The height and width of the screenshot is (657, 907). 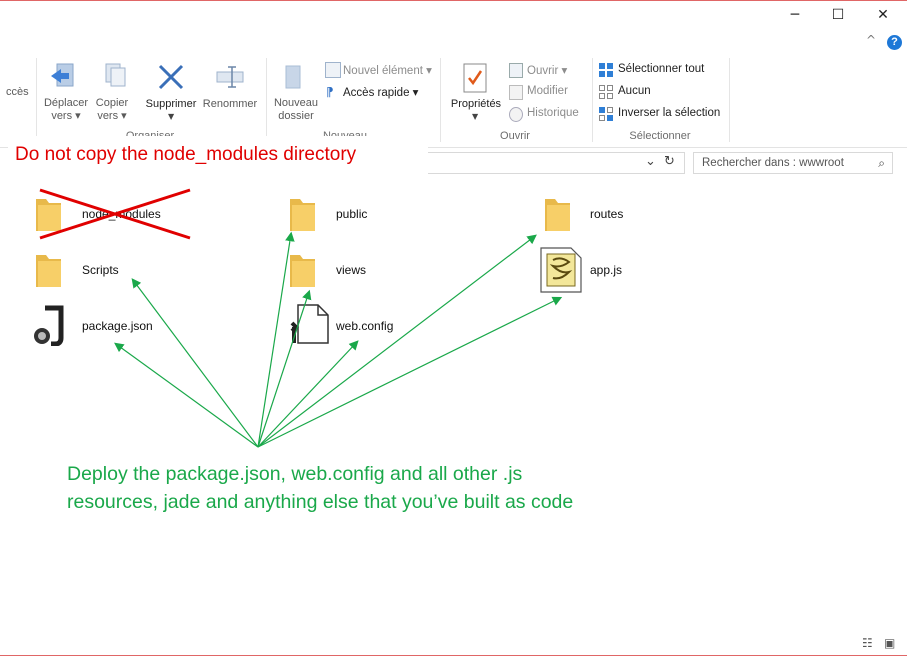 I want to click on details-view-icon: ☷, so click(x=867, y=643).